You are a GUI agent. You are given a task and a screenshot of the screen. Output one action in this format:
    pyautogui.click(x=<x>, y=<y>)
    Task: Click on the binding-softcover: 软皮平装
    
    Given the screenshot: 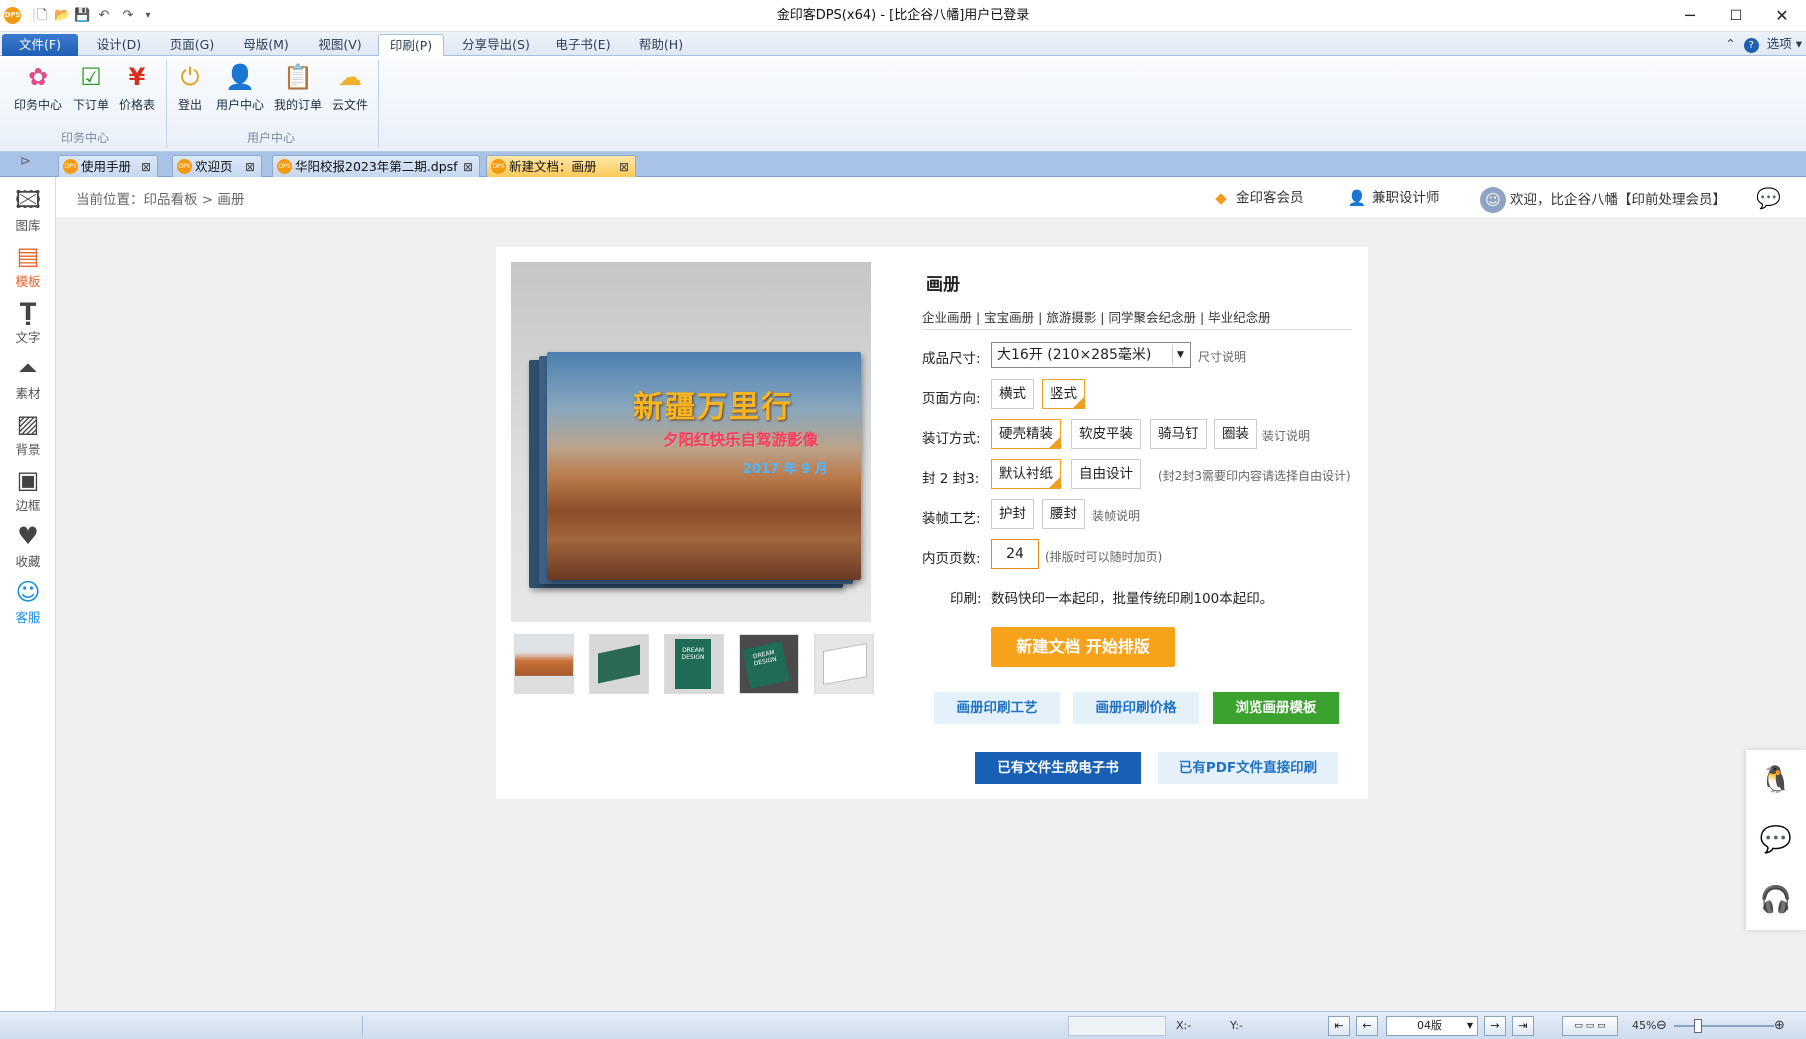 What is the action you would take?
    pyautogui.click(x=1106, y=434)
    